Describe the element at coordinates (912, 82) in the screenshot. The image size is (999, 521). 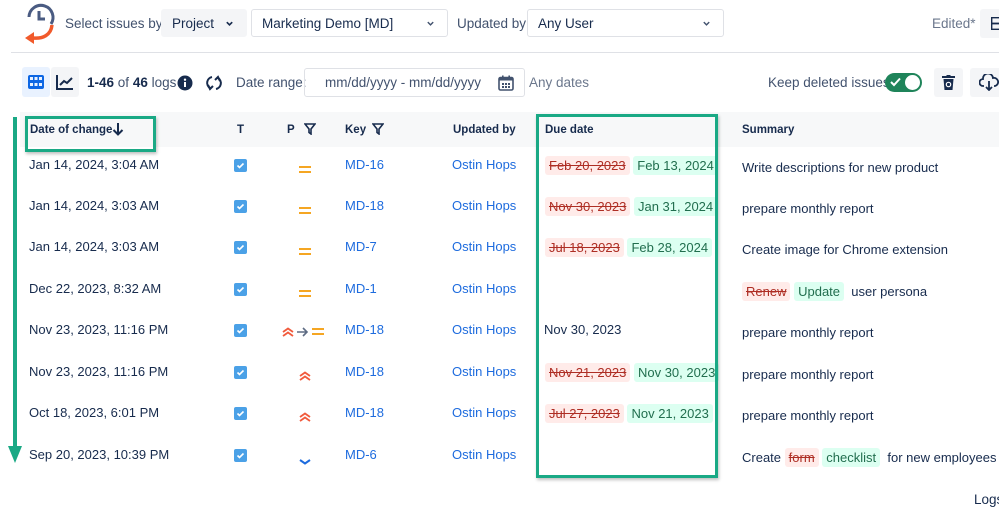
I see `toggle-knob` at that location.